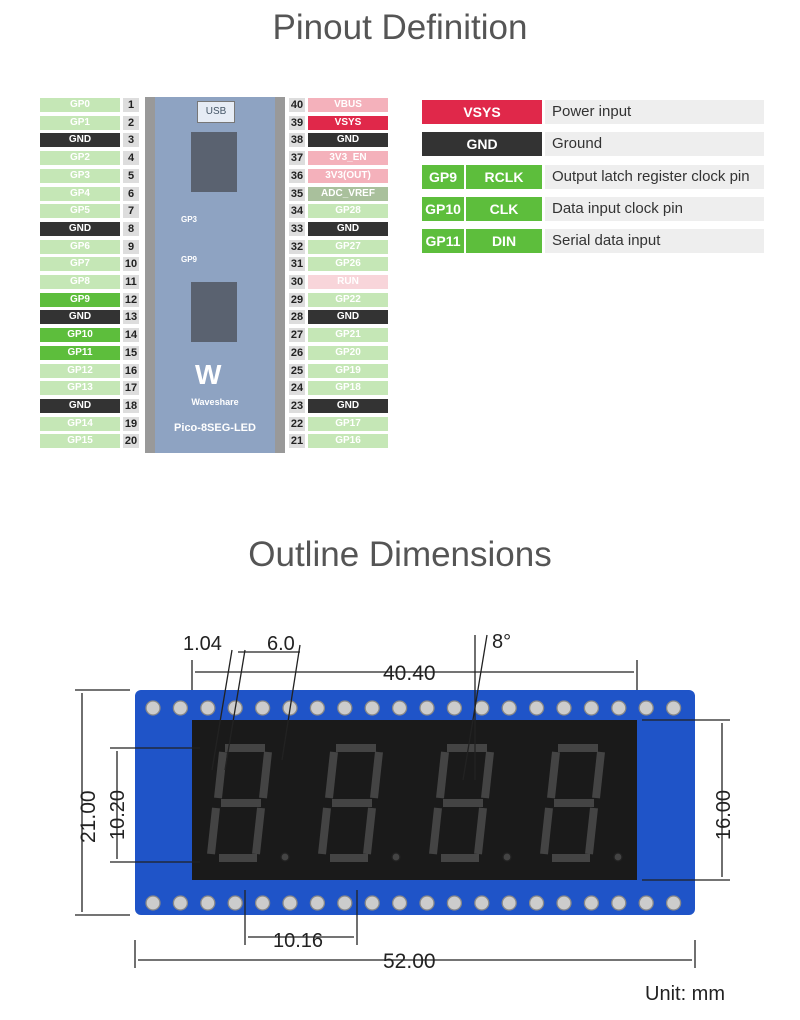 This screenshot has width=800, height=1020. Describe the element at coordinates (131, 264) in the screenshot. I see `pin-number: 10` at that location.